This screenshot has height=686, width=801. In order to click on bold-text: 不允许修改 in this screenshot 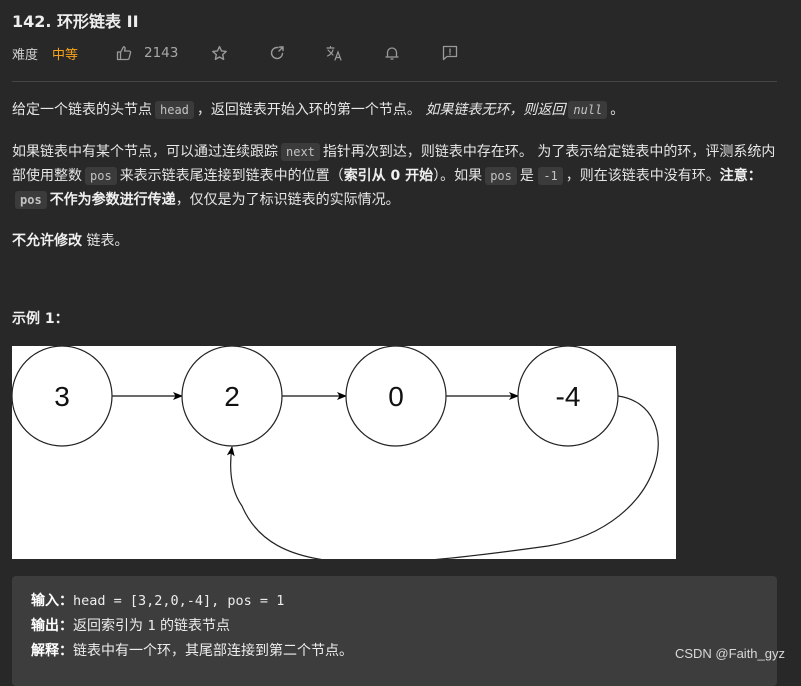, I will do `click(47, 241)`.